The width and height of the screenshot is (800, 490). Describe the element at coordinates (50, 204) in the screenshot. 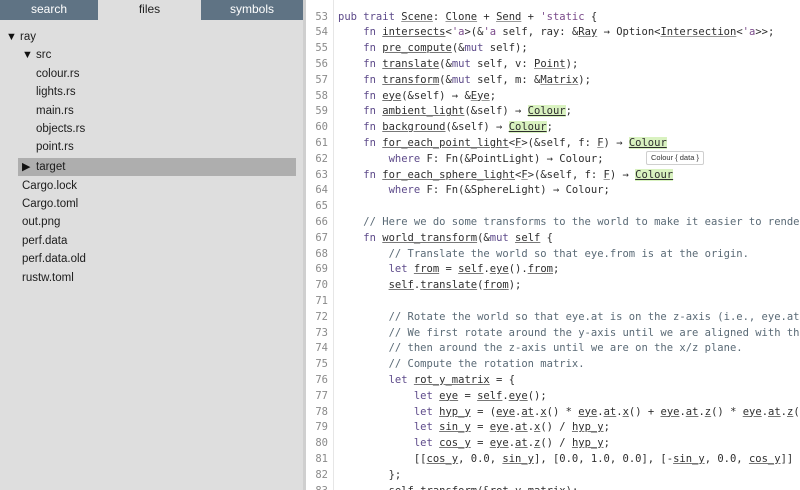

I see `tree-file-cargo-toml: Cargo.toml` at that location.